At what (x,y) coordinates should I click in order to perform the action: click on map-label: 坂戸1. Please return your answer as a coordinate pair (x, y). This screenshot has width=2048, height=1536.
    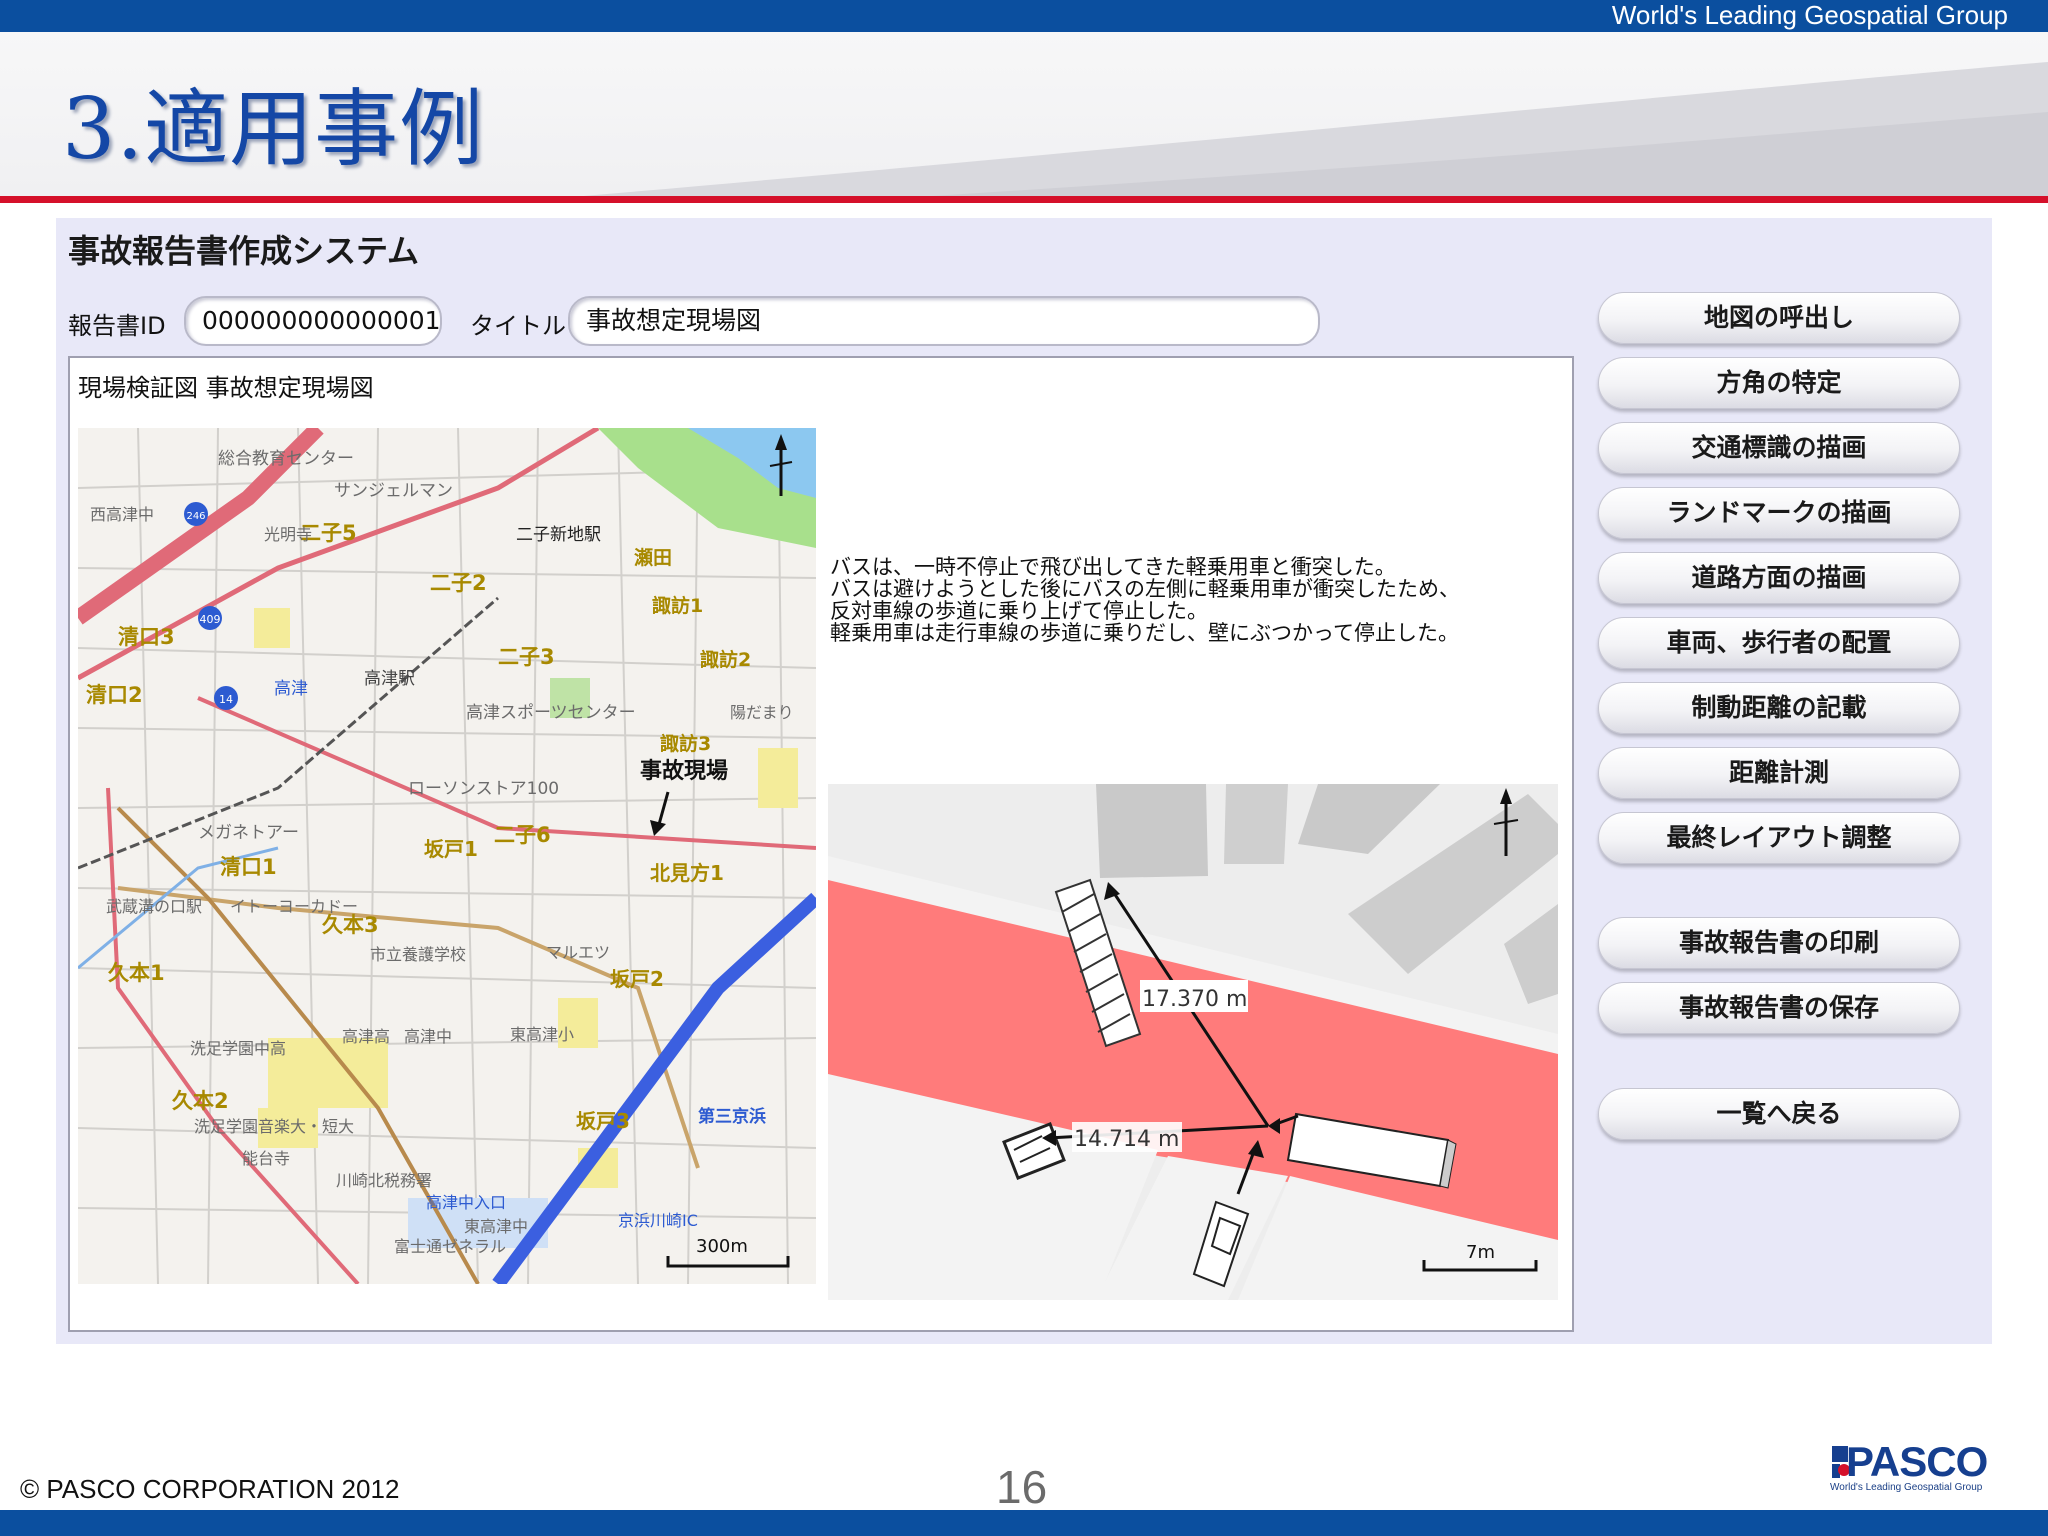
    Looking at the image, I should click on (451, 849).